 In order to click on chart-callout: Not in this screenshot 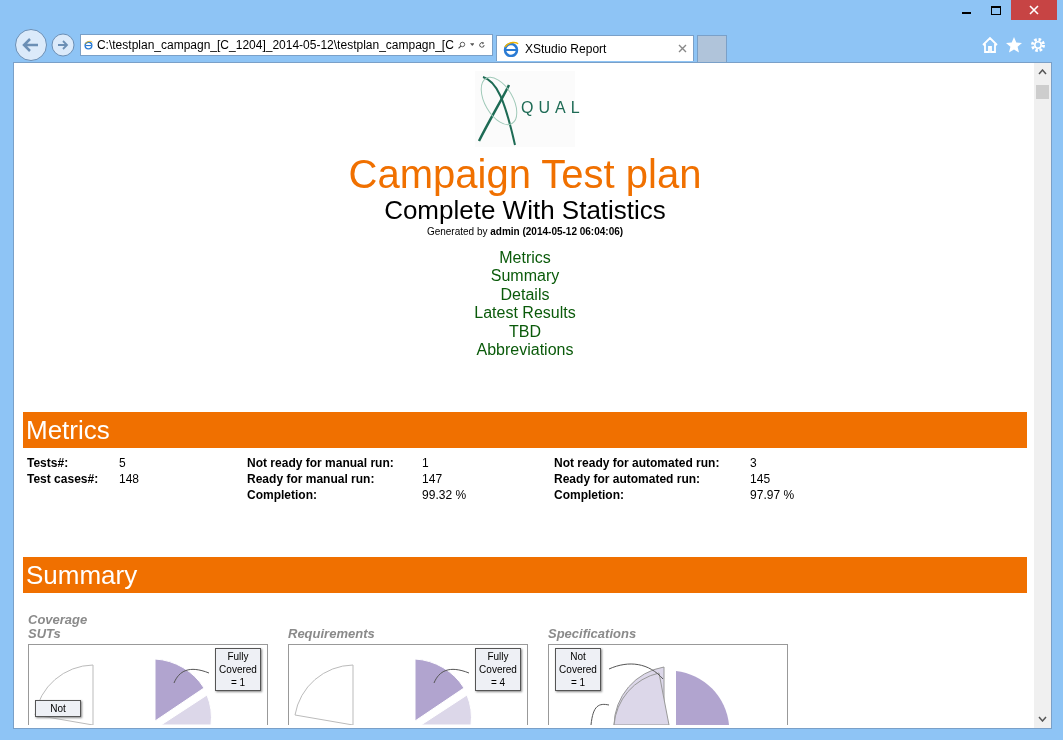, I will do `click(58, 709)`.